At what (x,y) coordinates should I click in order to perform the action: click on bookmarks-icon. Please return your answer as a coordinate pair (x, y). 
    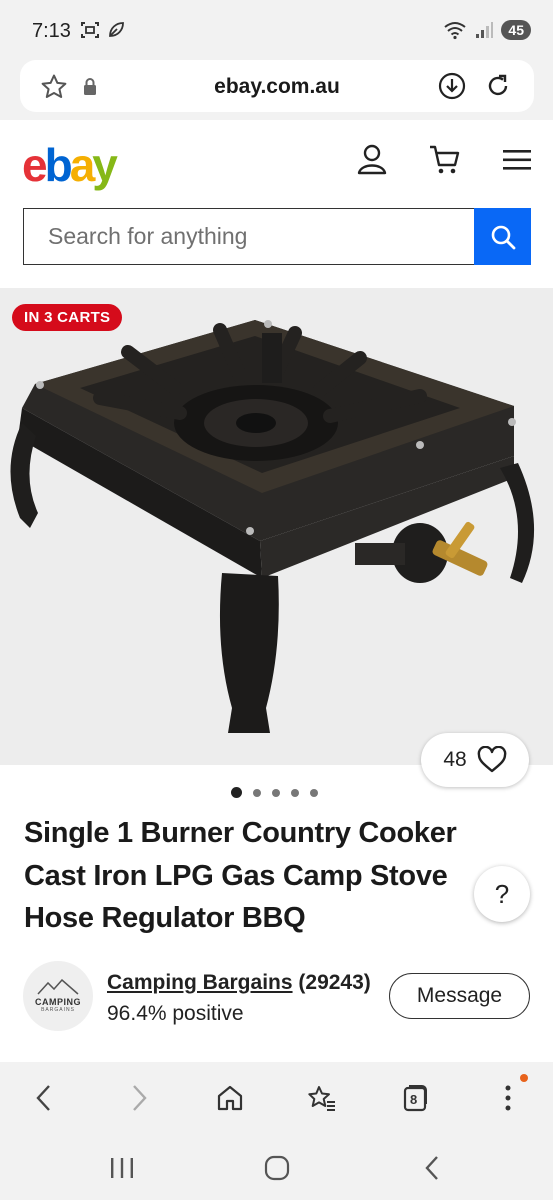
    Looking at the image, I should click on (321, 1098).